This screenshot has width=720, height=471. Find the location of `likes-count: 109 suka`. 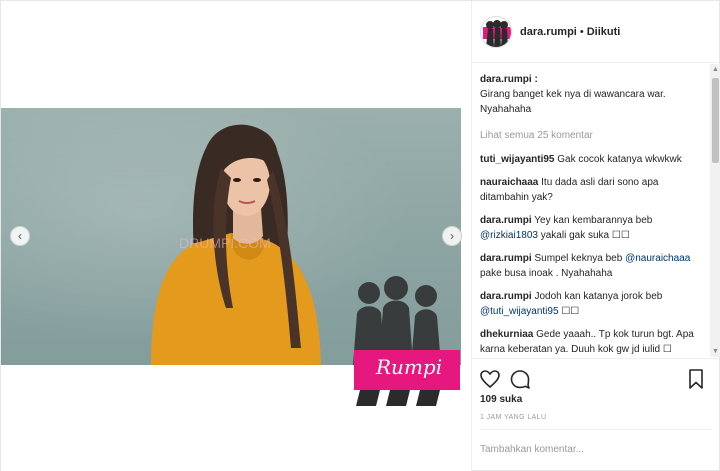

likes-count: 109 suka is located at coordinates (501, 399).